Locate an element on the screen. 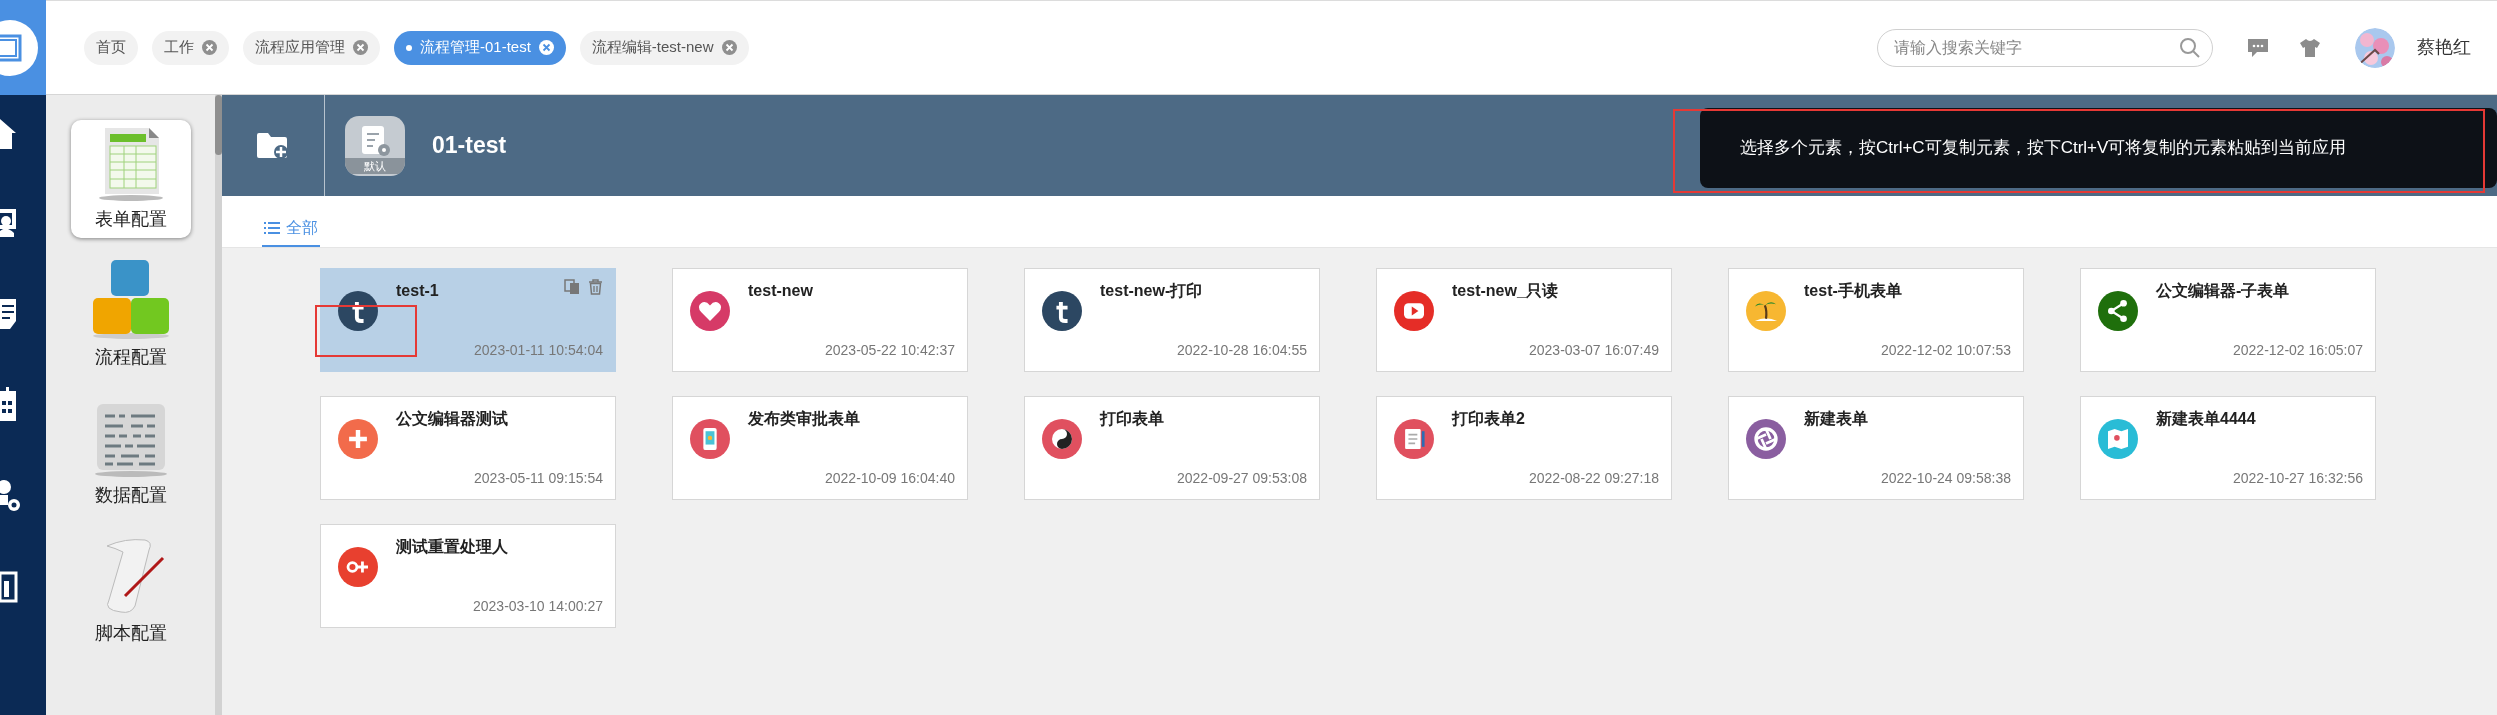  sidebar-item: 流程配置 is located at coordinates (130, 317).